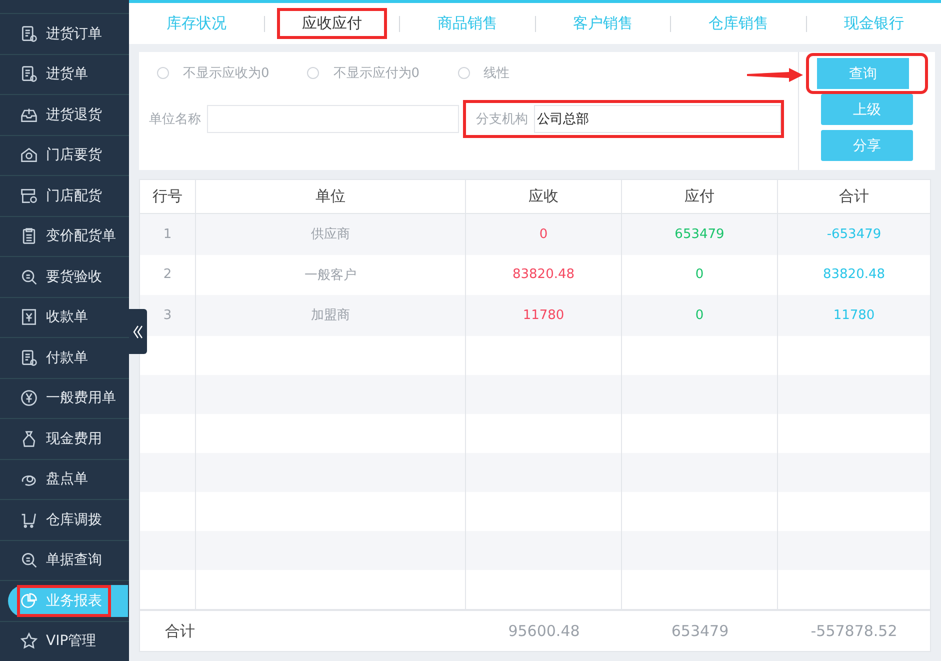  I want to click on house-icon, so click(29, 155).